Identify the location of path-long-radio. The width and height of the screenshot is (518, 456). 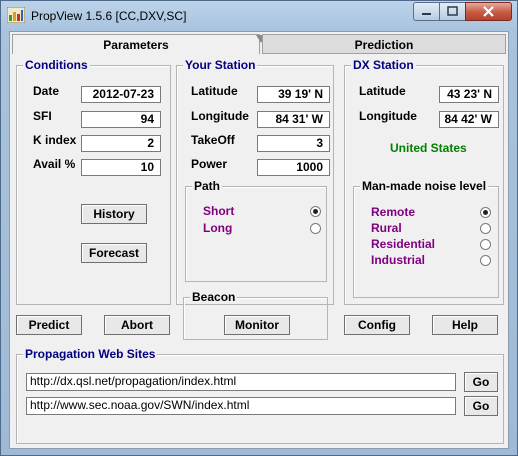
(315, 228).